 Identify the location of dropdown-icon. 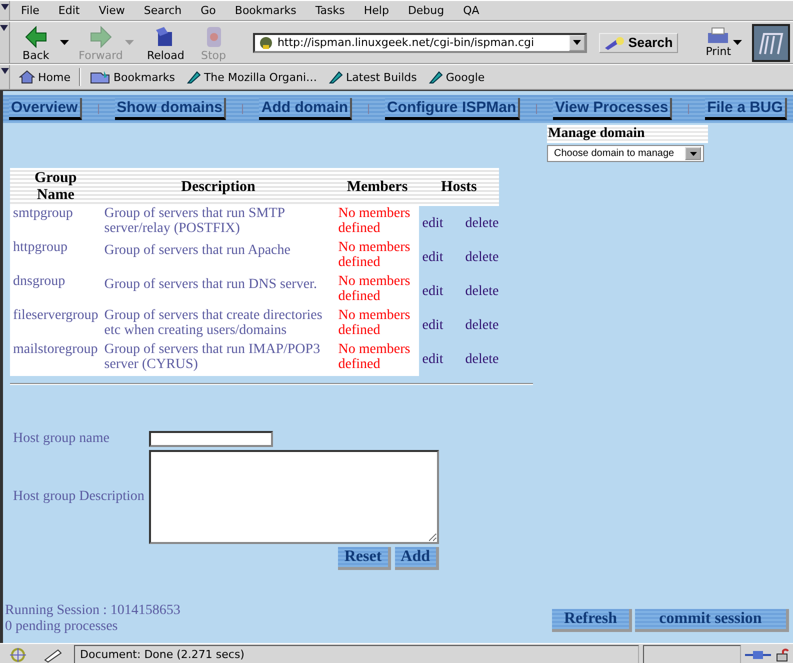
(577, 42).